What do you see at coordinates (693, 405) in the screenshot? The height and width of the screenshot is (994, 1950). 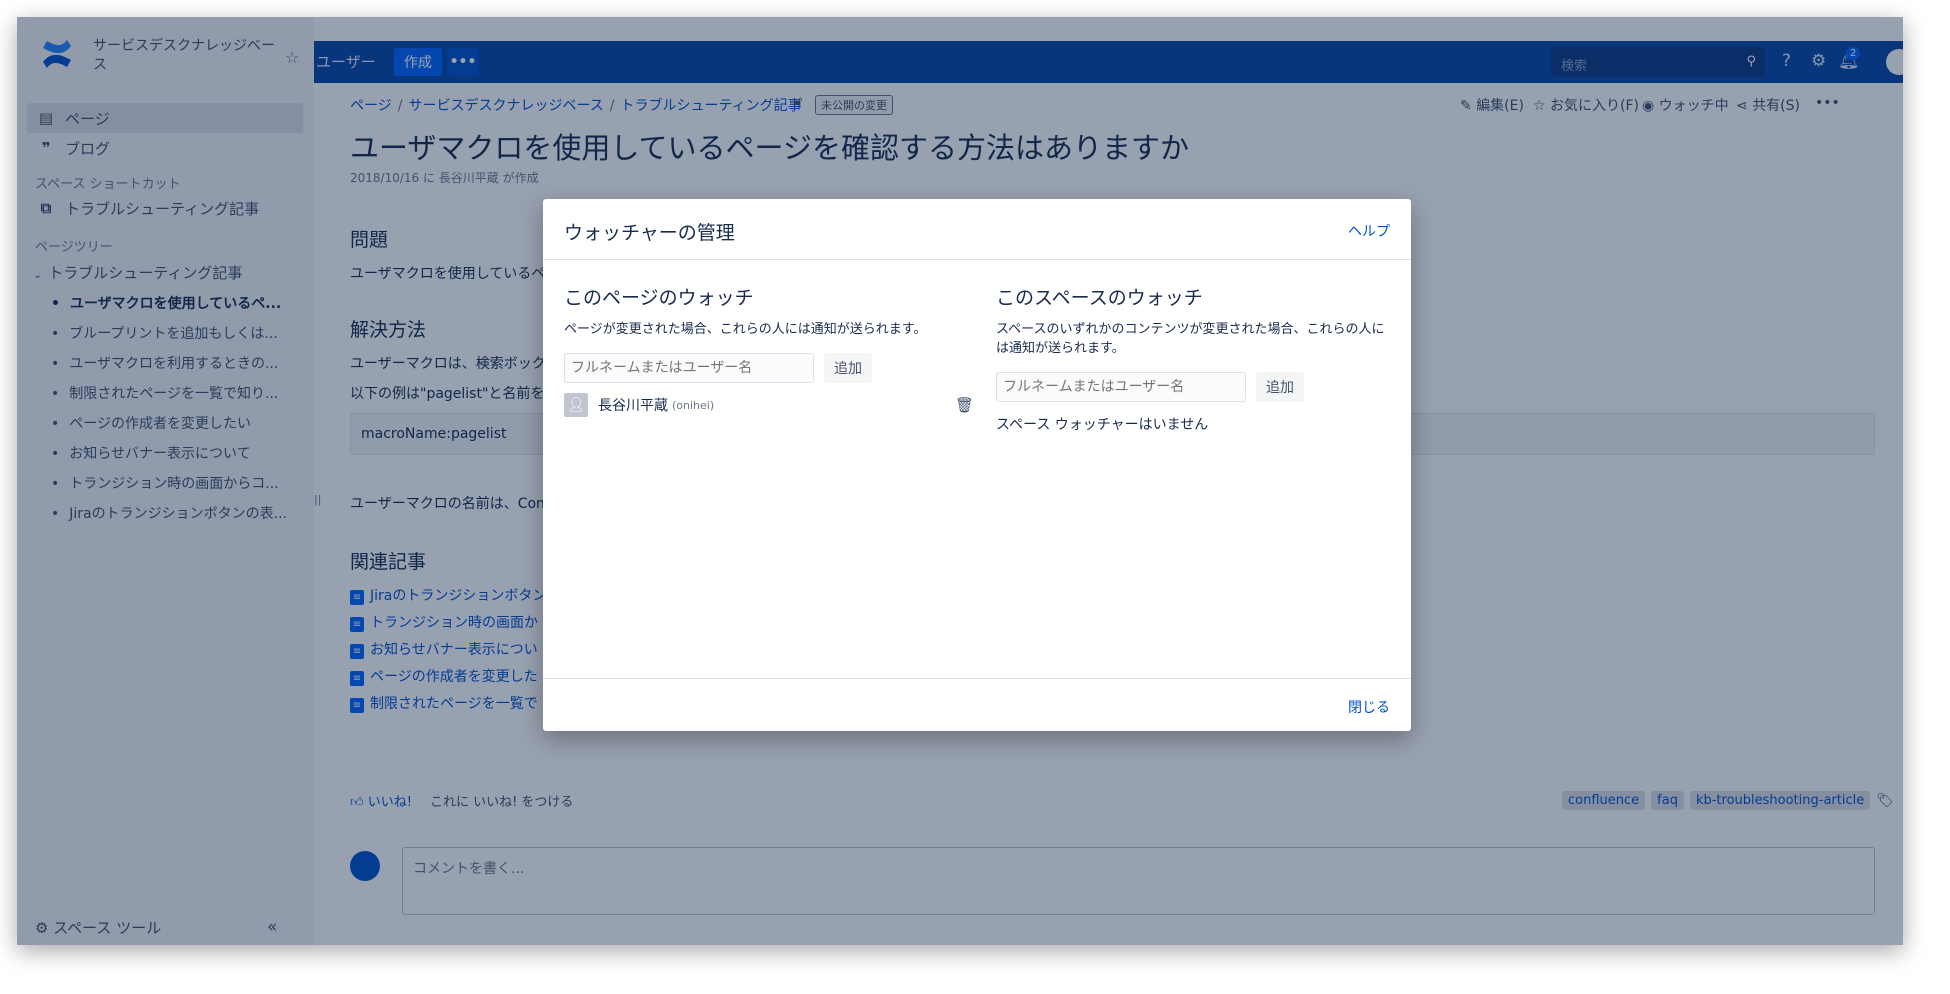 I see `watcher-username: (onihei)` at bounding box center [693, 405].